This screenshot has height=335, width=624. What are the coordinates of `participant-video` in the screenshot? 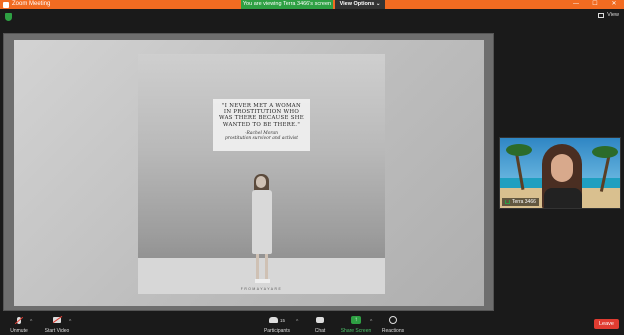 It's located at (563, 176).